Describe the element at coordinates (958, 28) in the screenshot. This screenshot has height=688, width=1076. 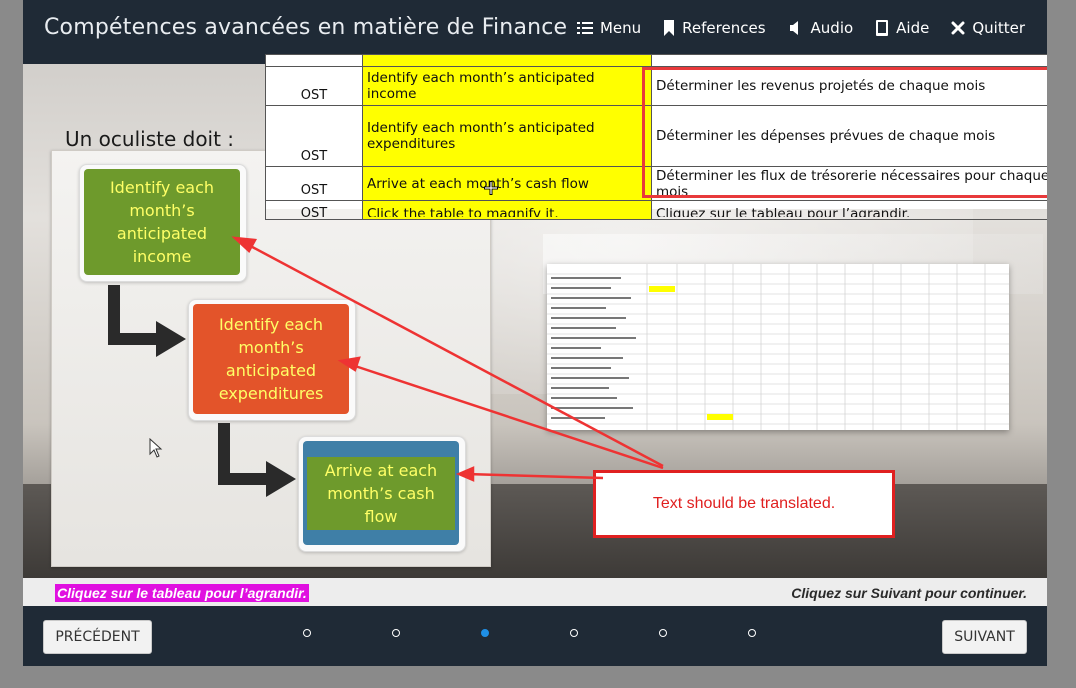
I see `close-icon` at that location.